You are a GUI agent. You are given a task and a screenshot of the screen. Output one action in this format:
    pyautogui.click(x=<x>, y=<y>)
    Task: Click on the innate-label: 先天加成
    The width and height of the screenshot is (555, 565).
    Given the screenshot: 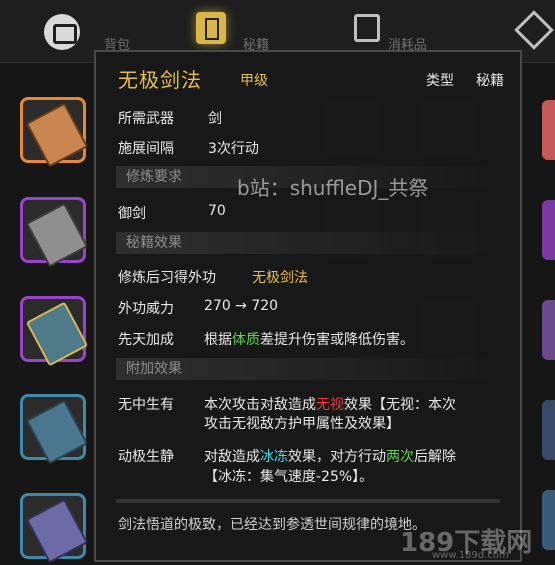 What is the action you would take?
    pyautogui.click(x=146, y=340)
    